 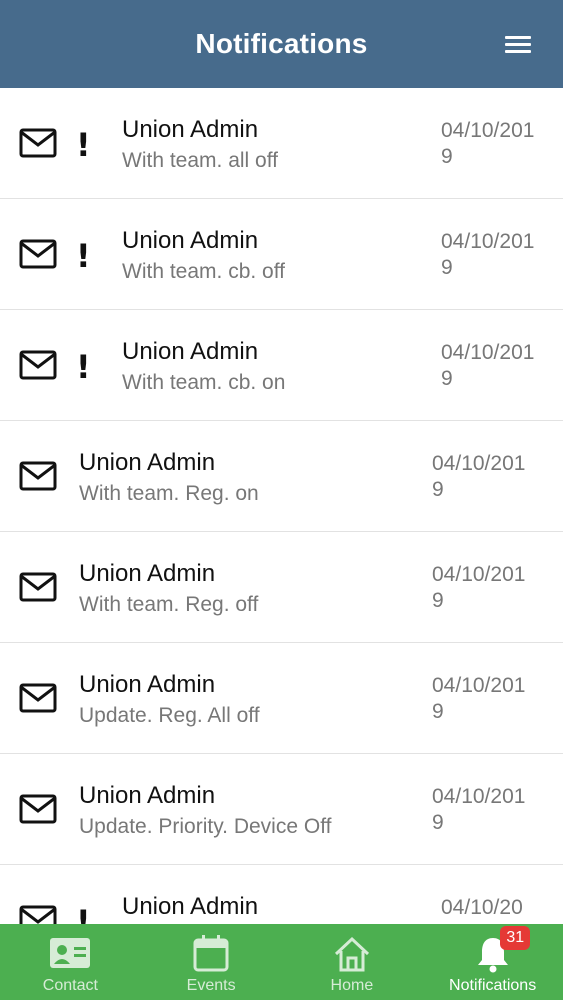 What do you see at coordinates (515, 938) in the screenshot?
I see `notification-count-badge: 31` at bounding box center [515, 938].